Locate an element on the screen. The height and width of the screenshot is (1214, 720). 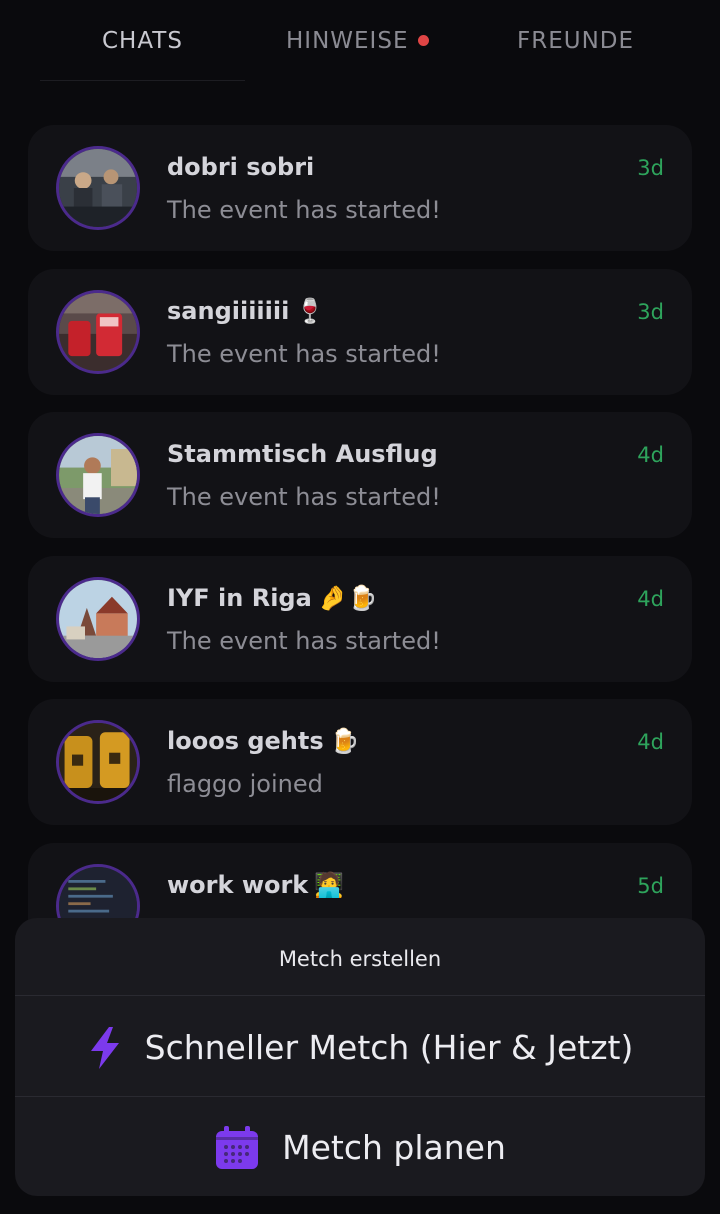
tab-bar: CHATS HINWEISE FREUNDE is located at coordinates (360, 45).